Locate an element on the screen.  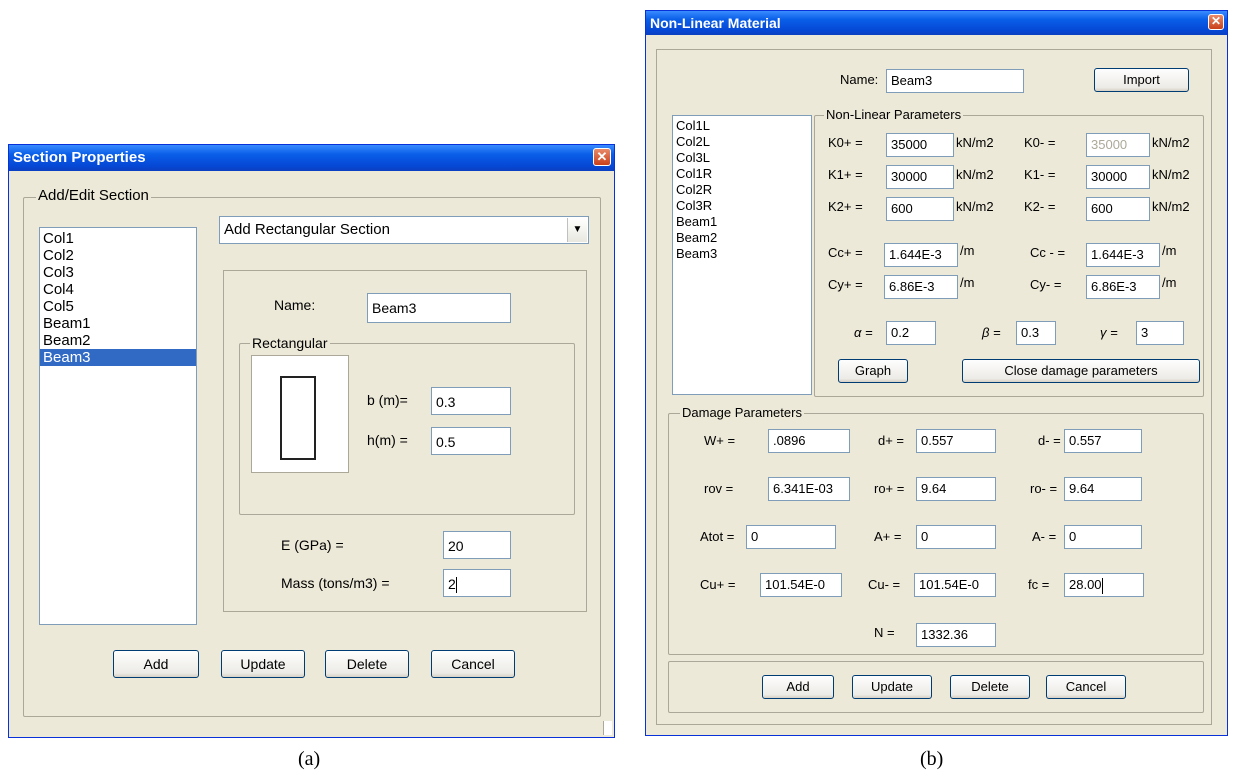
k1p-unit: kN/m2 is located at coordinates (975, 174).